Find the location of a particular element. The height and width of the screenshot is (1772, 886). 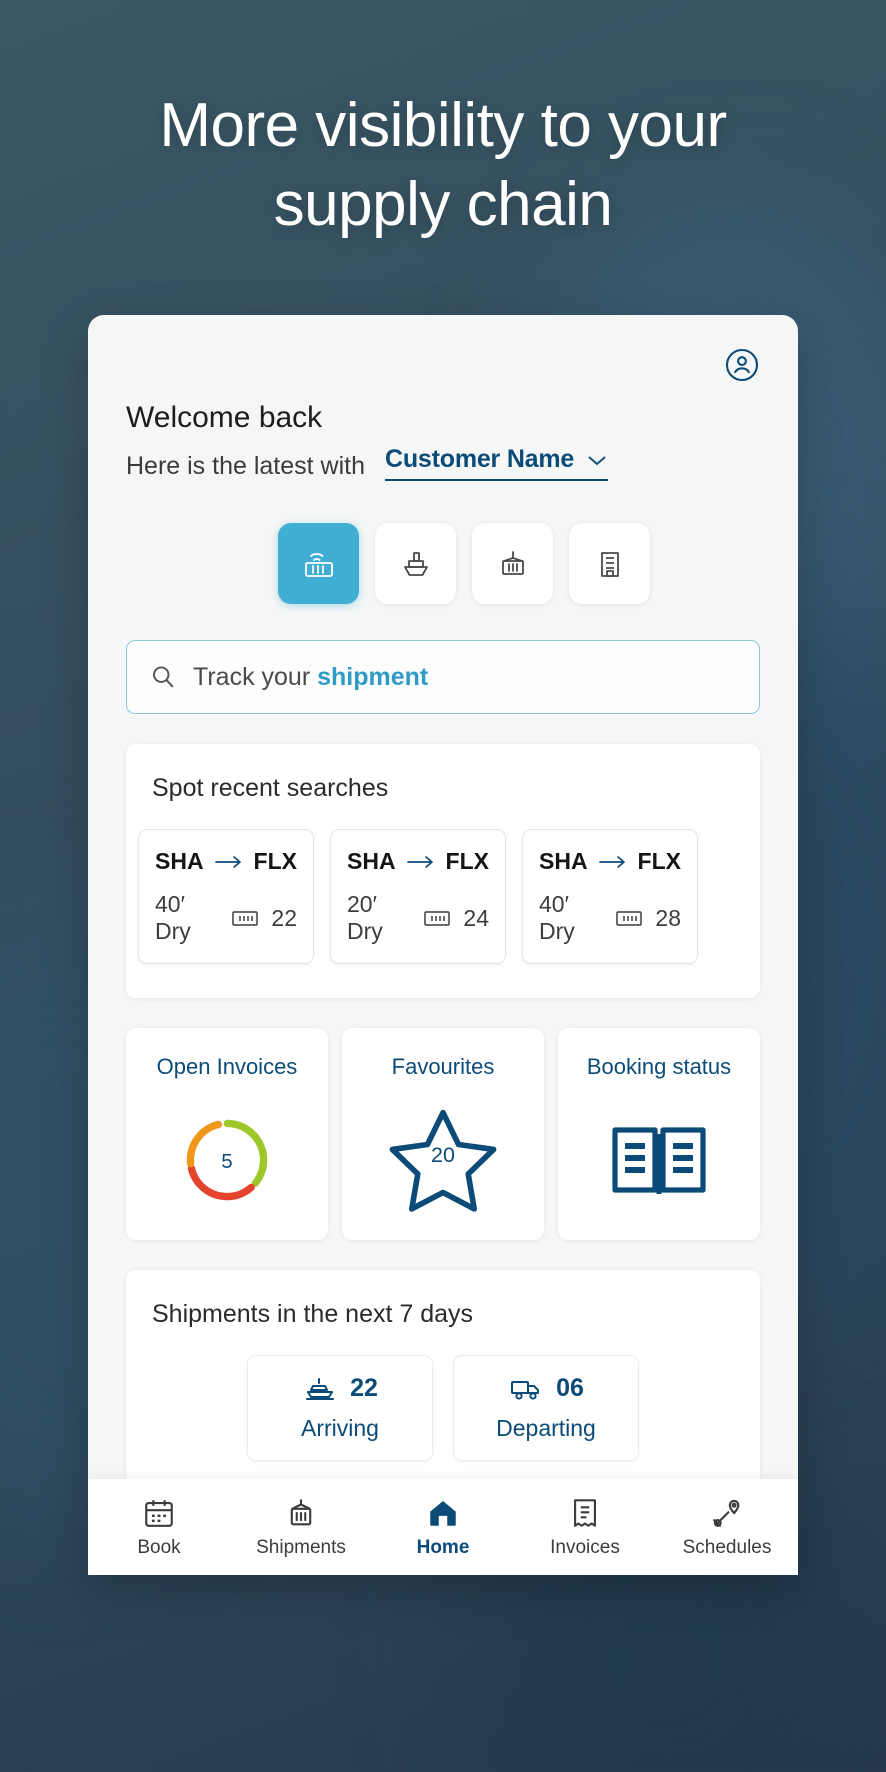

container-spec: 40′ Dry 28 is located at coordinates (610, 918).